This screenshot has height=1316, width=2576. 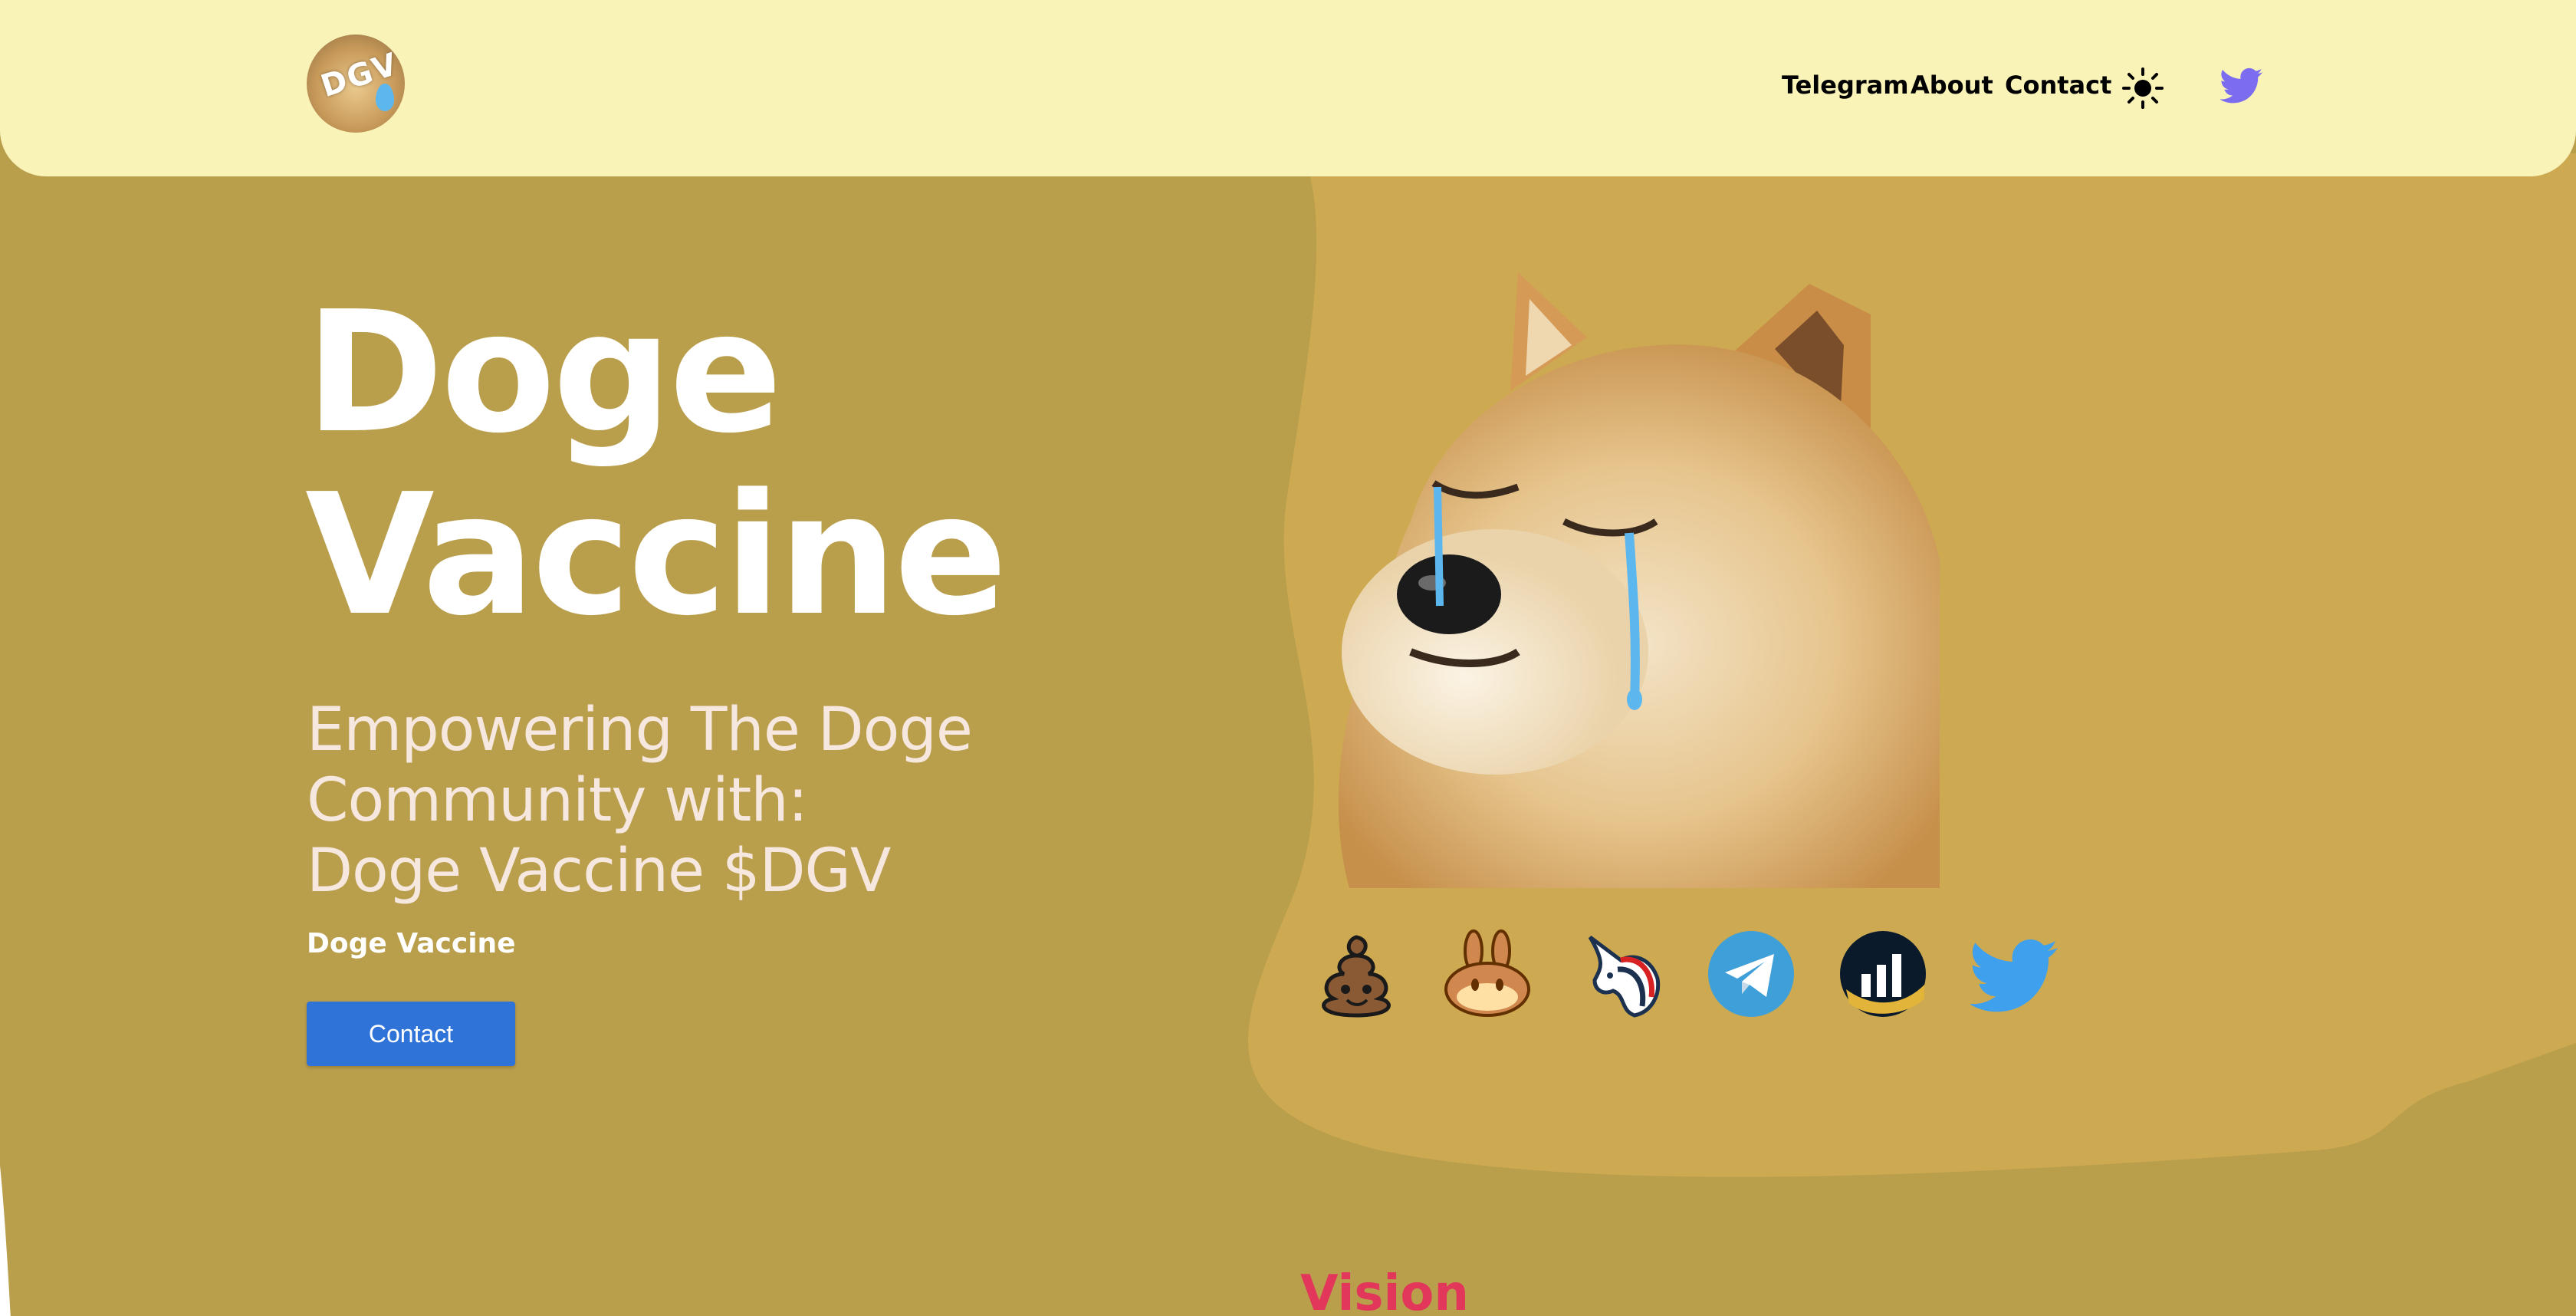 What do you see at coordinates (640, 730) in the screenshot?
I see `hero-subtitle-line-1: Empowering The Doge` at bounding box center [640, 730].